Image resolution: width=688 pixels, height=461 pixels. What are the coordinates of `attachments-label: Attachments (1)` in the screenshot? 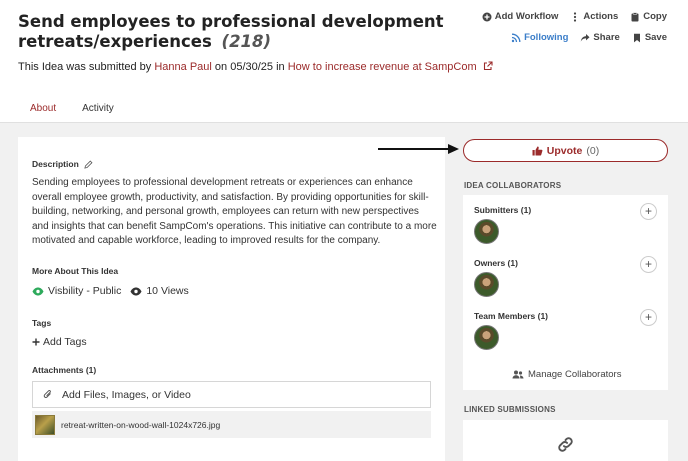 It's located at (64, 370).